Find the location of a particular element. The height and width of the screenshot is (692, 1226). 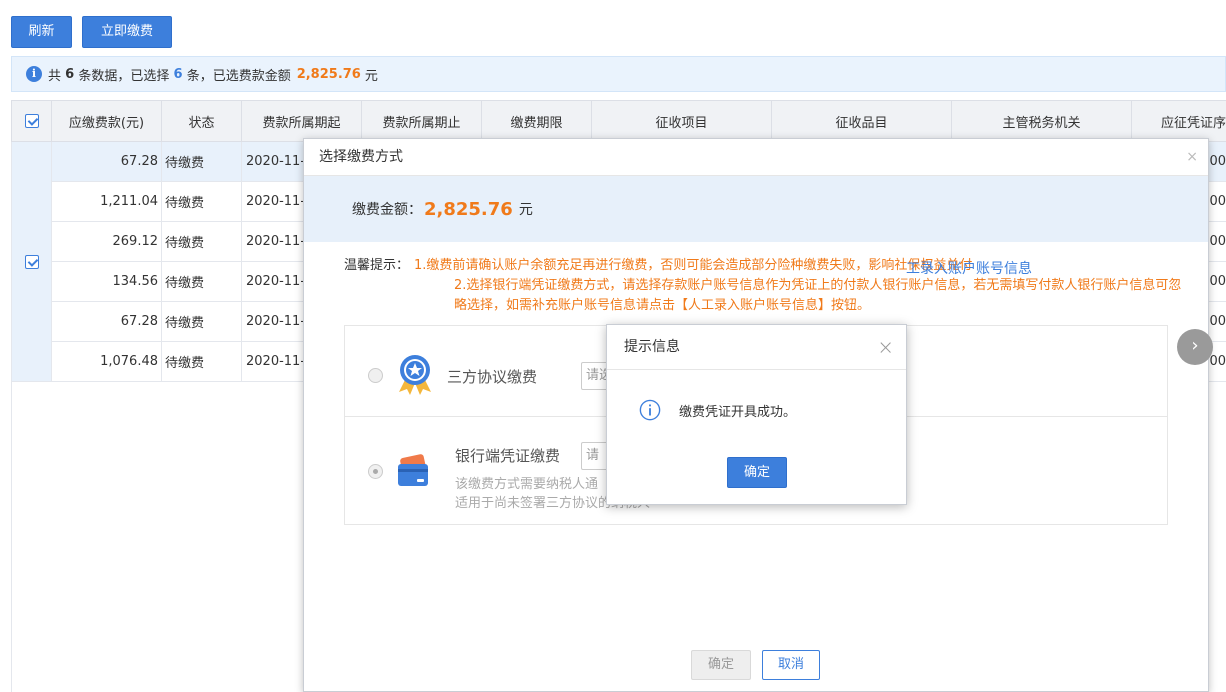

message-box: 提示信息 × 缴费凭证开具成功。 确定 is located at coordinates (756, 414).